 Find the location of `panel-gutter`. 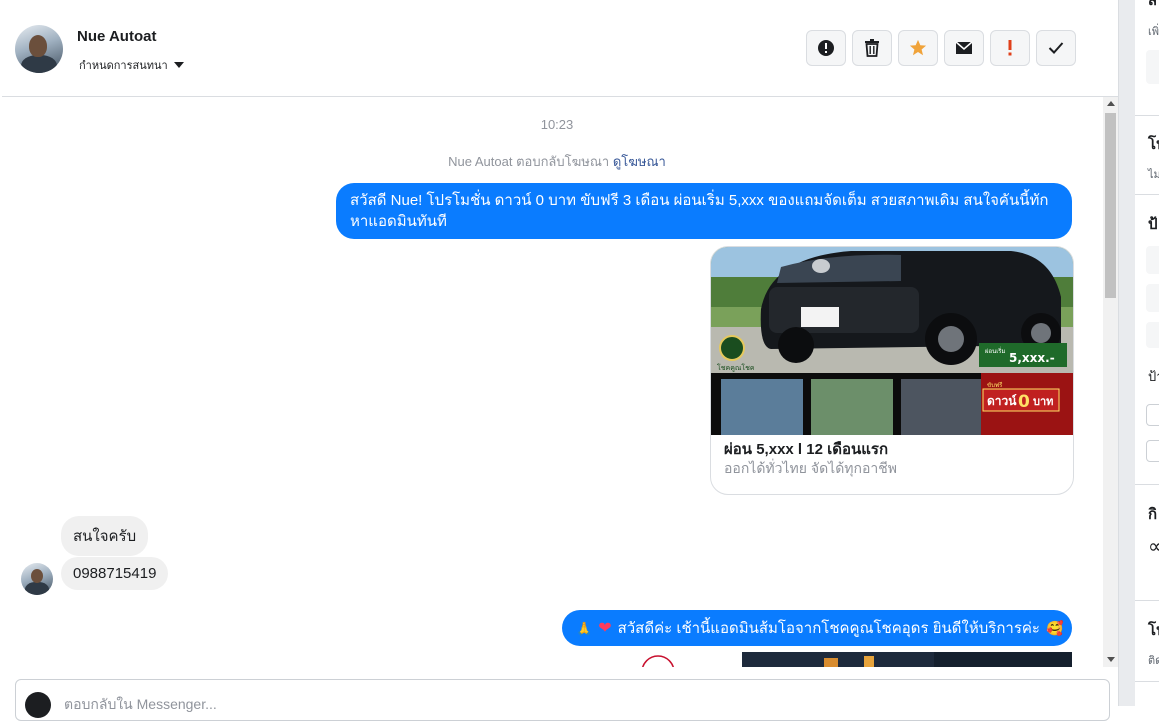

panel-gutter is located at coordinates (1127, 353).